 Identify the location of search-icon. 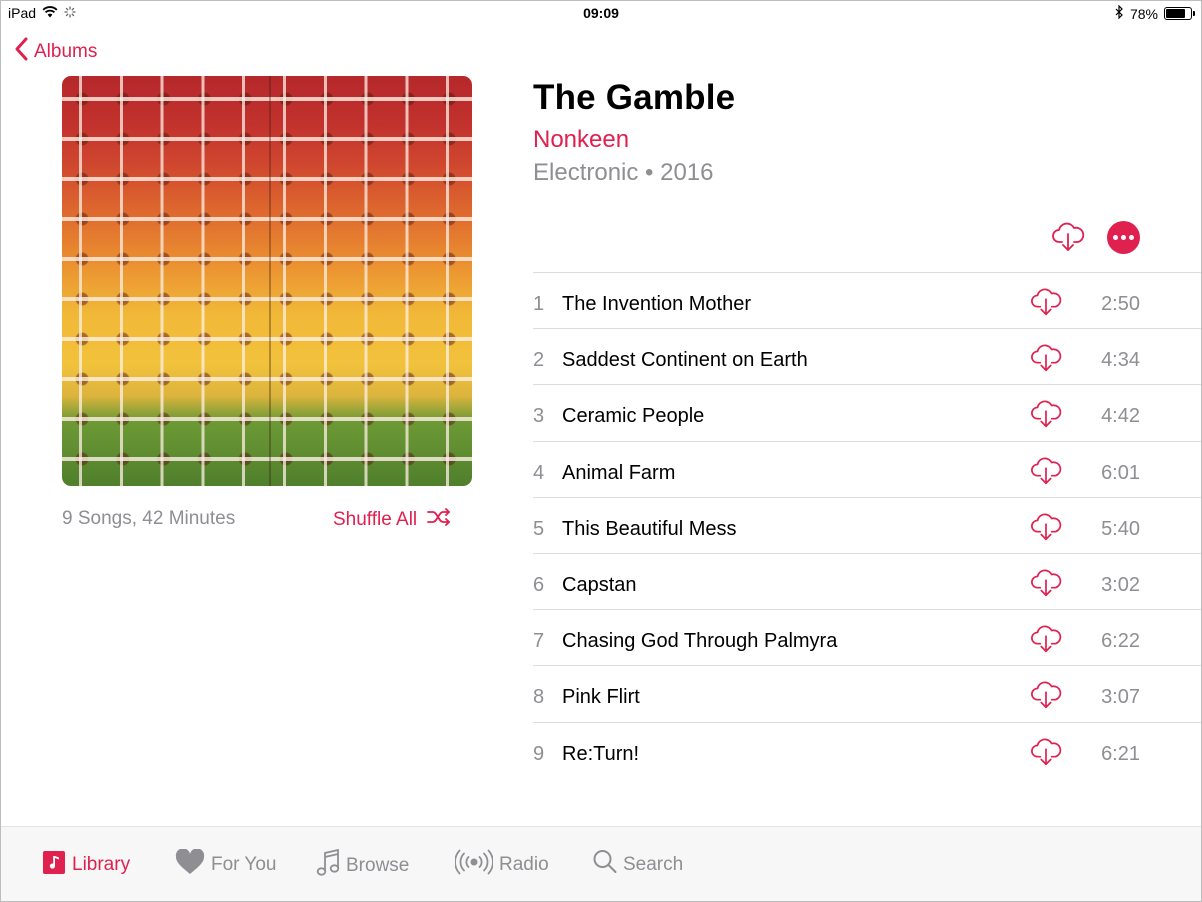
(605, 865).